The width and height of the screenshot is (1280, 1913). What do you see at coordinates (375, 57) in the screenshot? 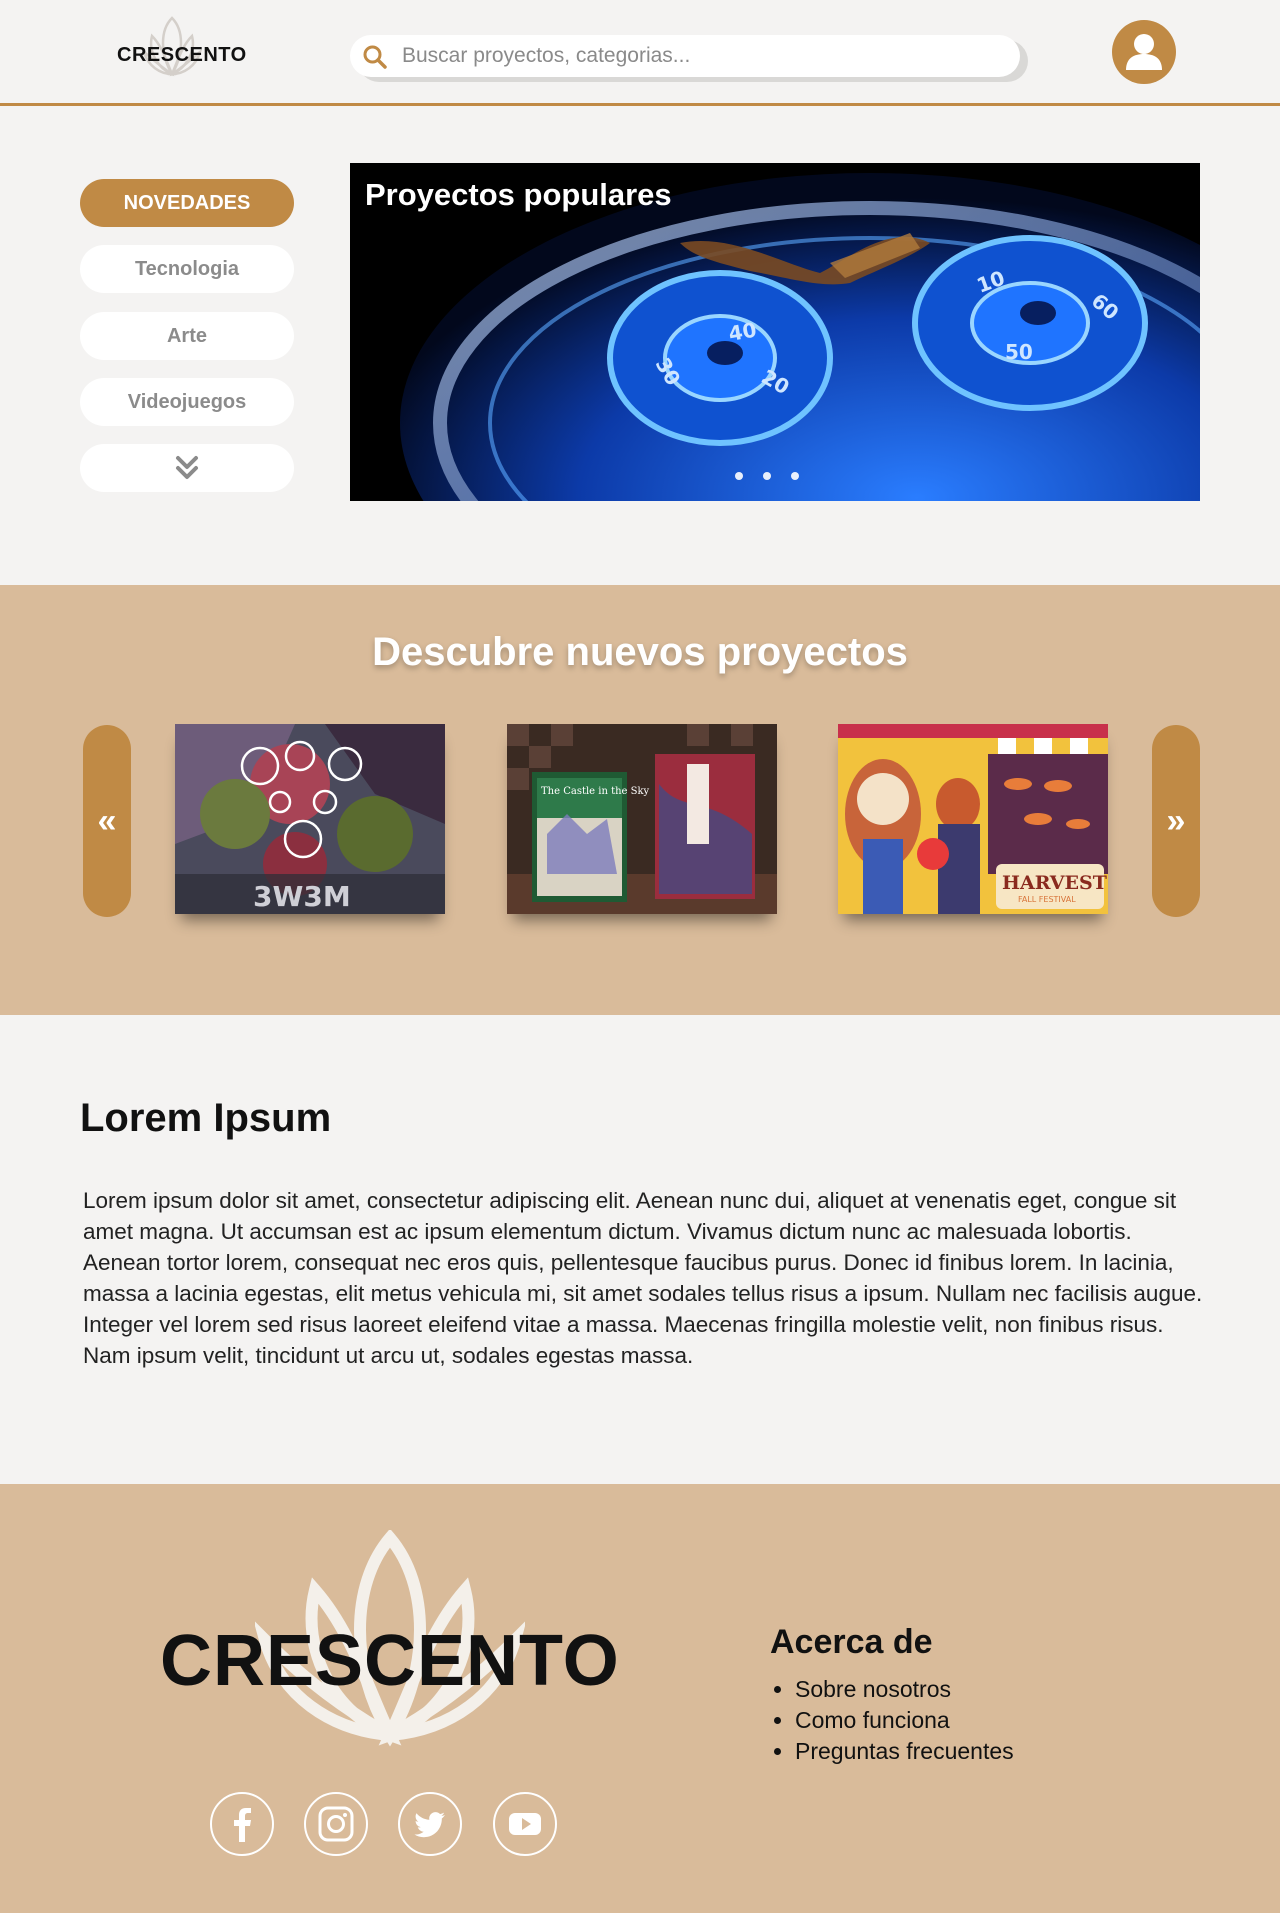
I see `search-icon` at bounding box center [375, 57].